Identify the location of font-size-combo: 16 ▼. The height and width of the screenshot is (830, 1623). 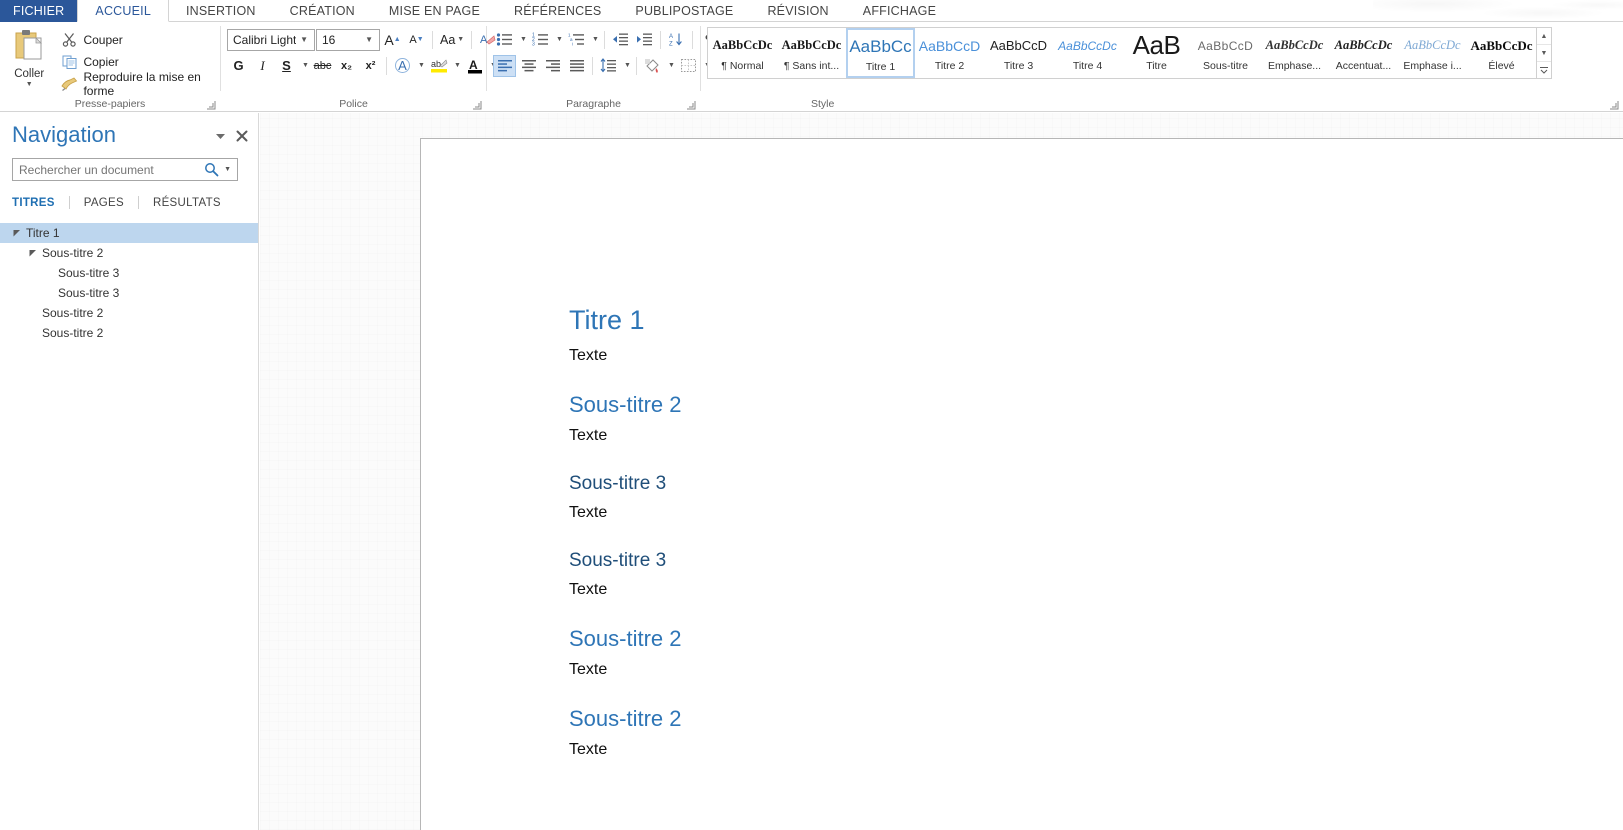
(348, 39).